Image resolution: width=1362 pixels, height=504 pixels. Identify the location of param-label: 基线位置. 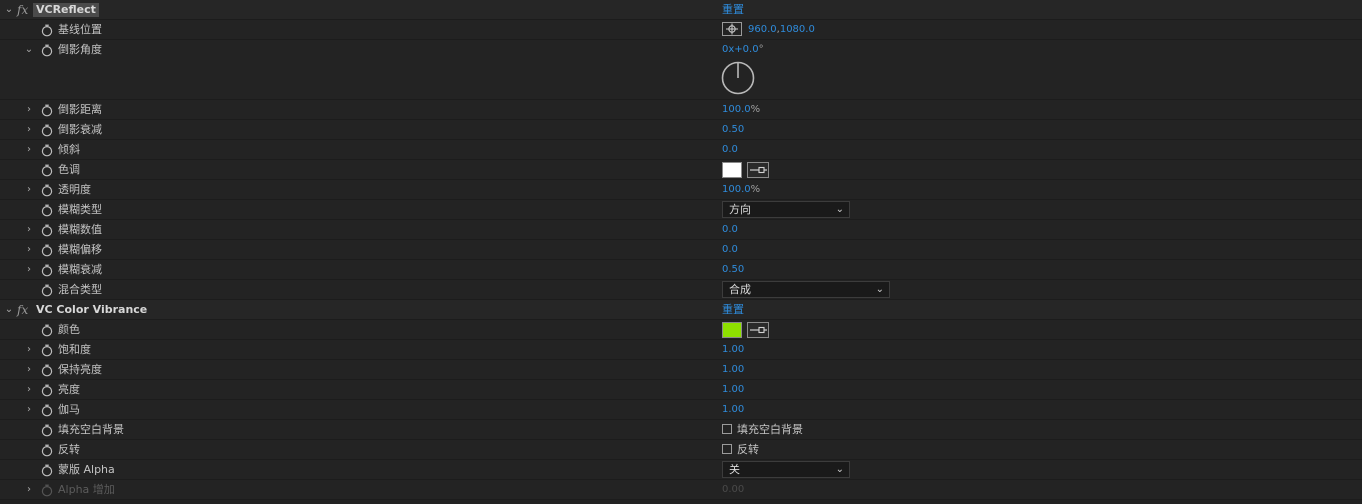
(80, 29).